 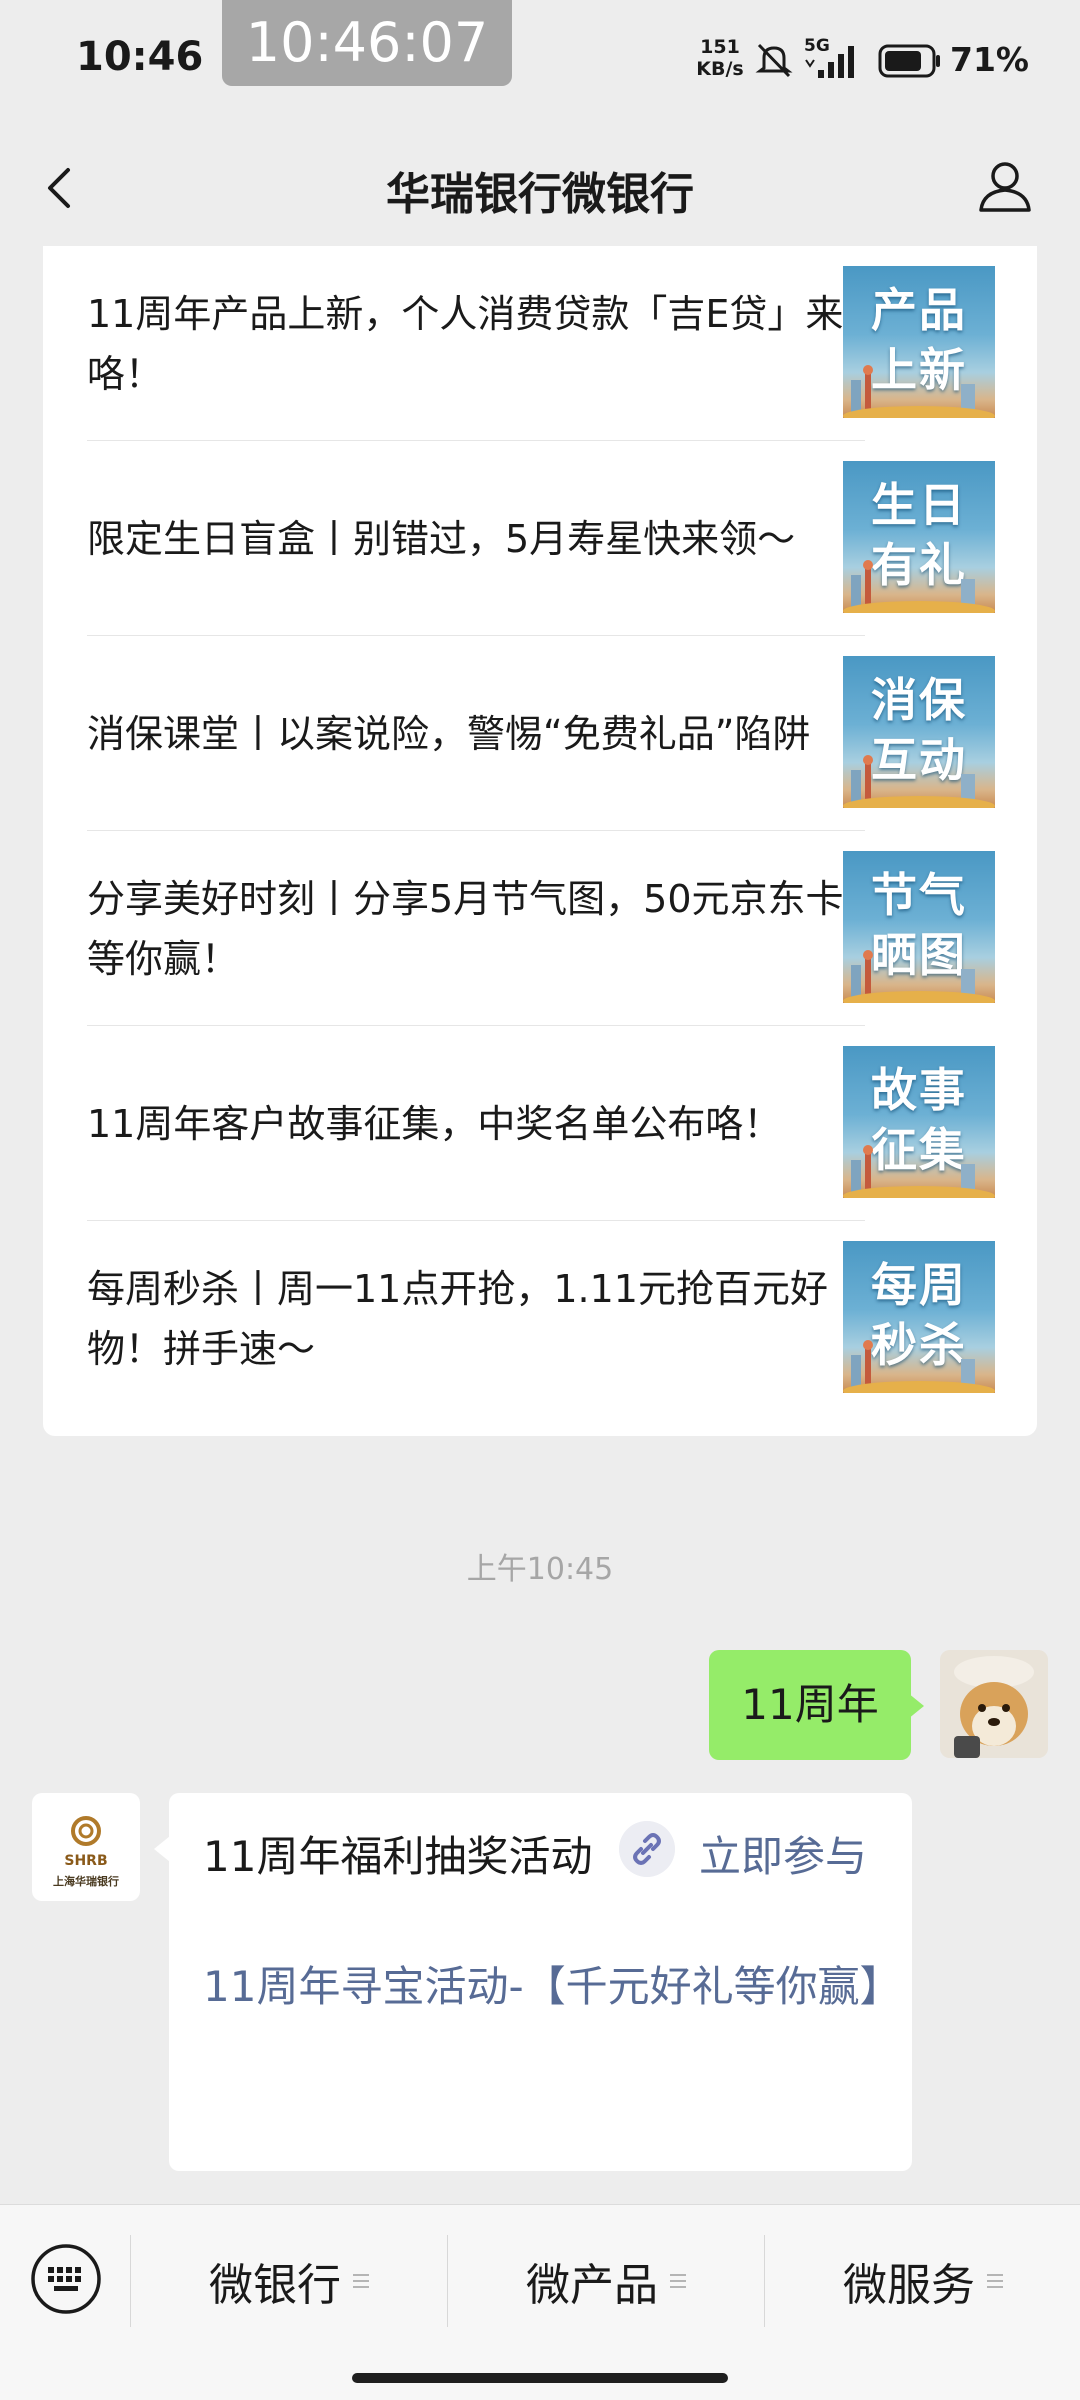 I want to click on mute-icon, so click(x=774, y=60).